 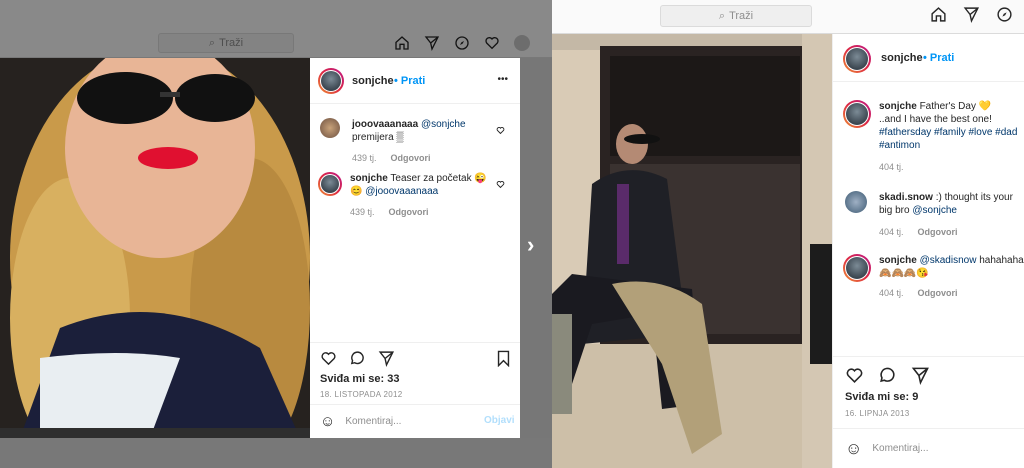 I want to click on mention-link: @skadisnow, so click(x=948, y=260).